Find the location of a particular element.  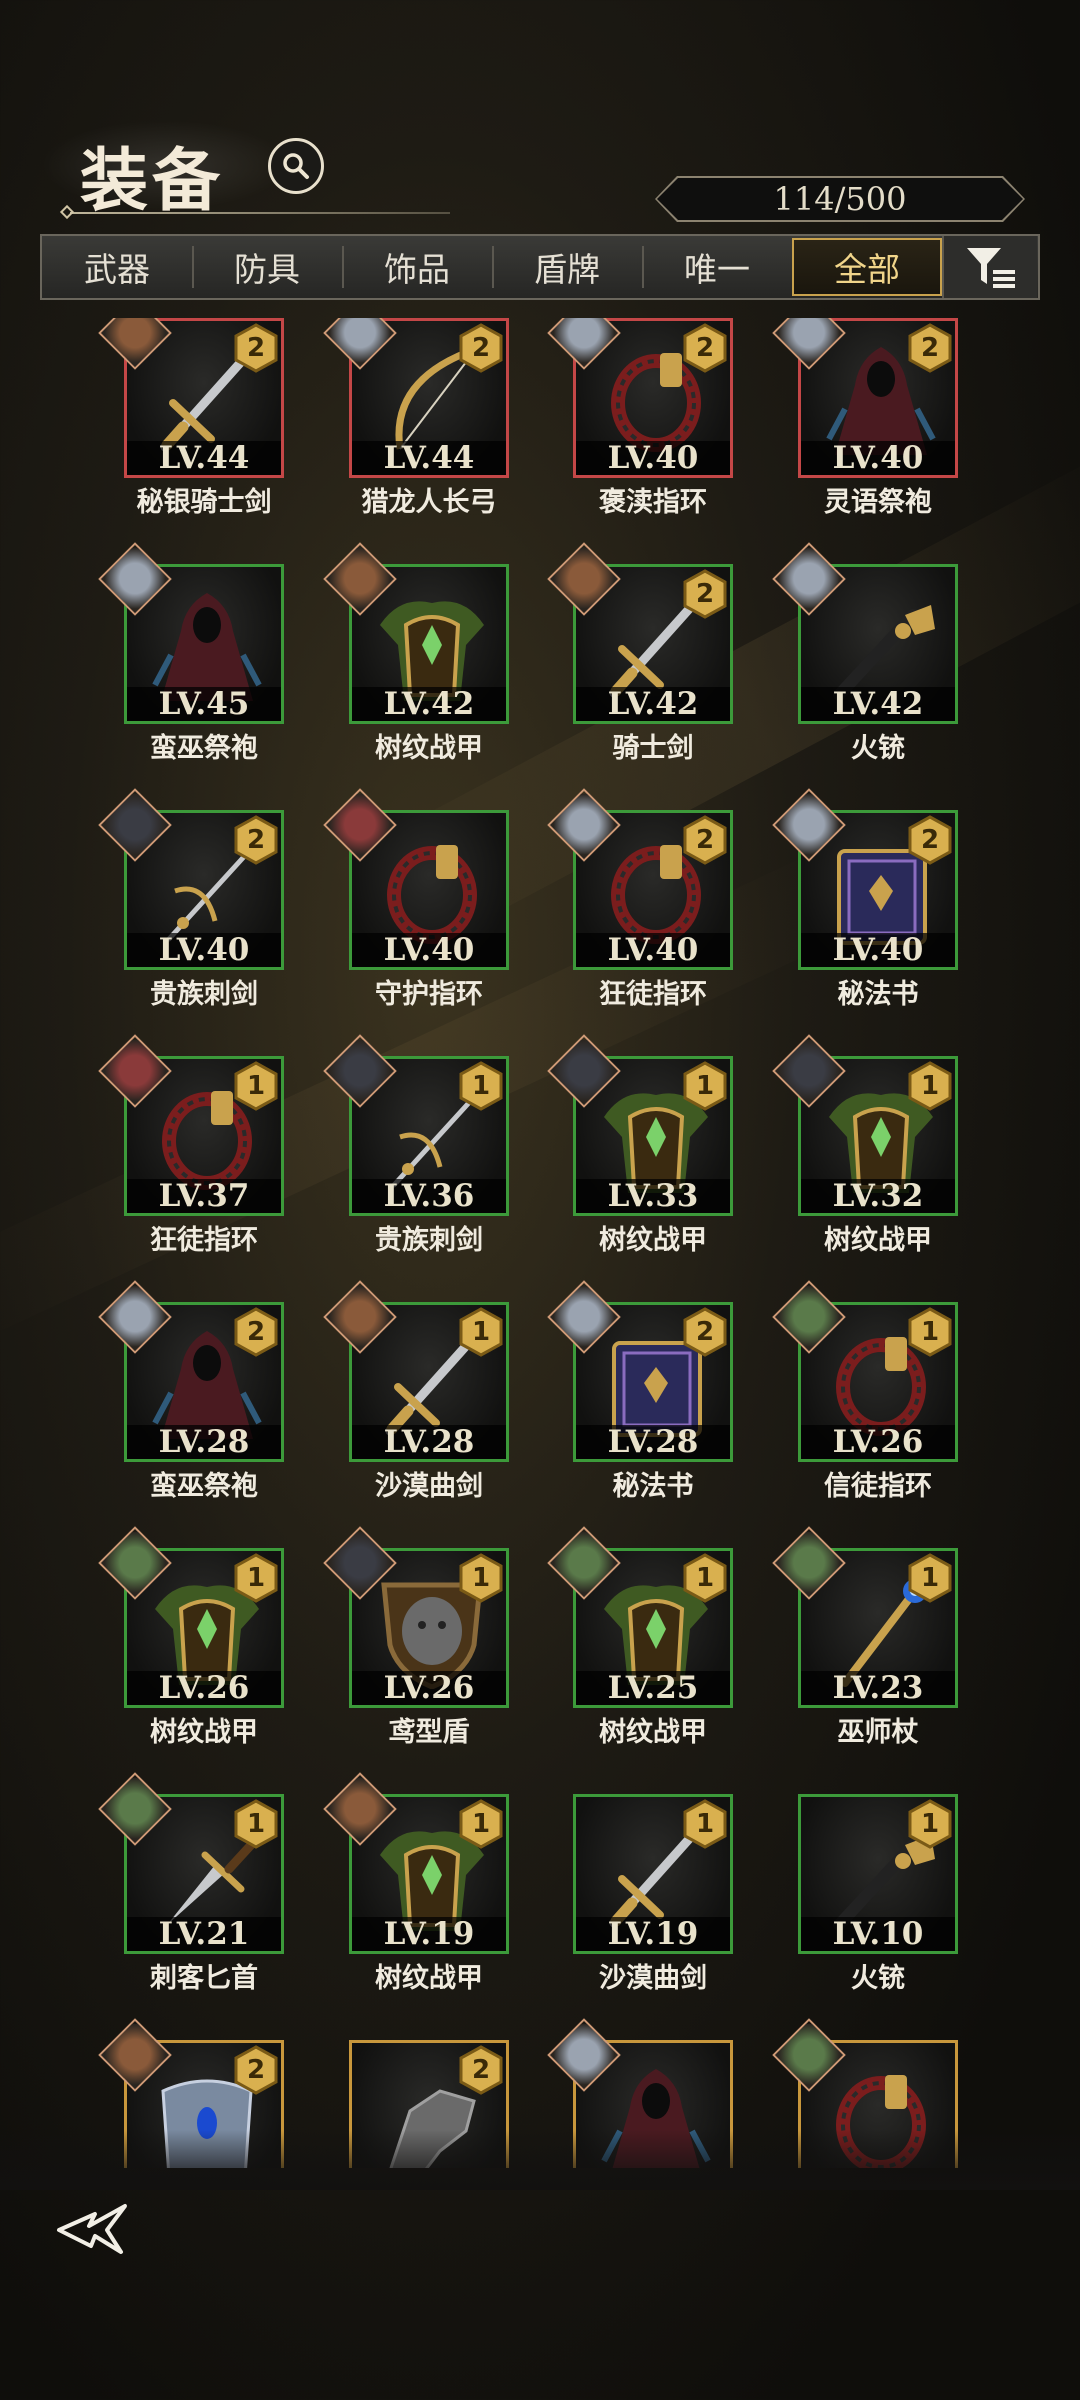

equipment-item: LV.45 蛮巫祭袍 is located at coordinates (191, 653).